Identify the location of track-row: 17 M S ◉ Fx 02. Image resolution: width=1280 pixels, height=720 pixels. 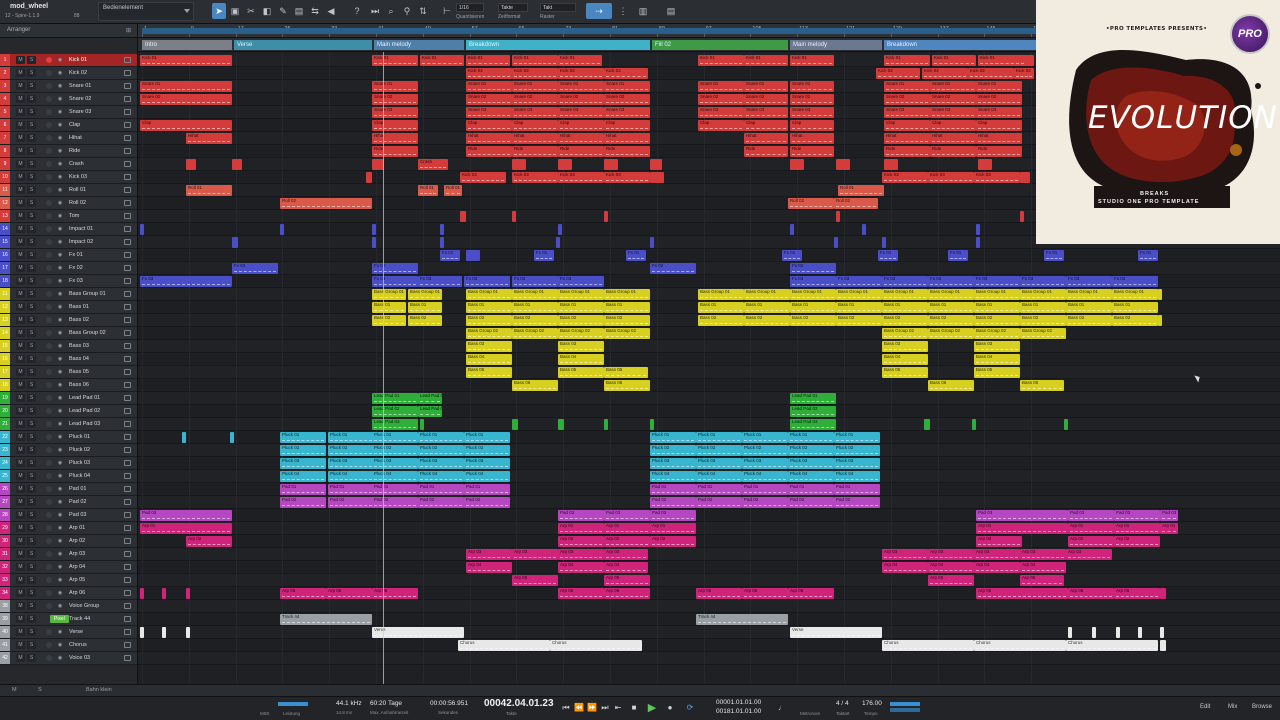
(68, 268).